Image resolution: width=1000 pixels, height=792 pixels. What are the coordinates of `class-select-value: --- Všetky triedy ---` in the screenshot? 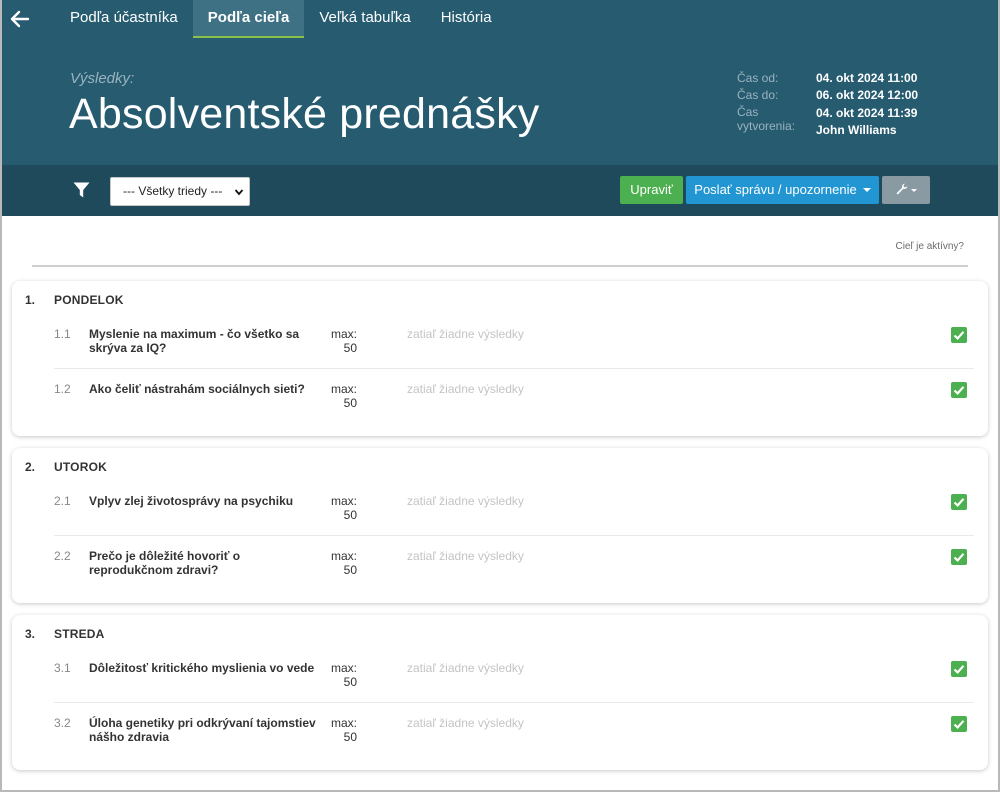 It's located at (173, 191).